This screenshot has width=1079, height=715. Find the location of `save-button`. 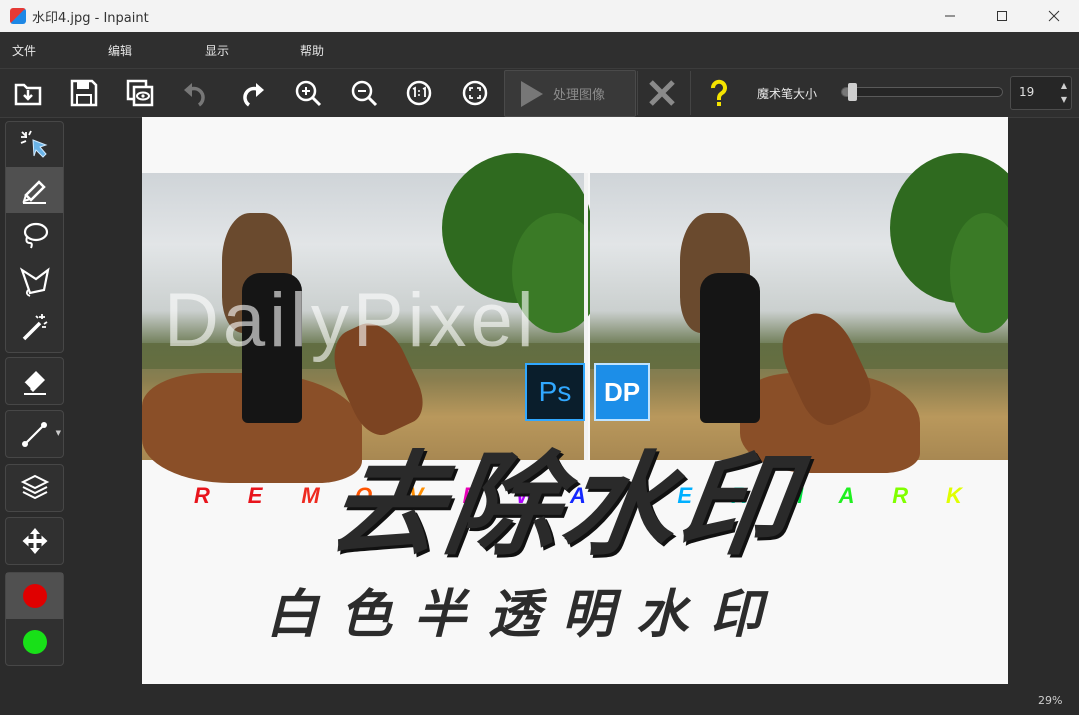

save-button is located at coordinates (84, 93).